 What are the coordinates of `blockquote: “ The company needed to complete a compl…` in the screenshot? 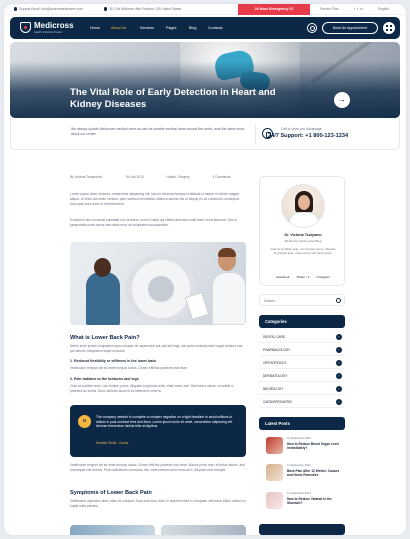 It's located at (158, 431).